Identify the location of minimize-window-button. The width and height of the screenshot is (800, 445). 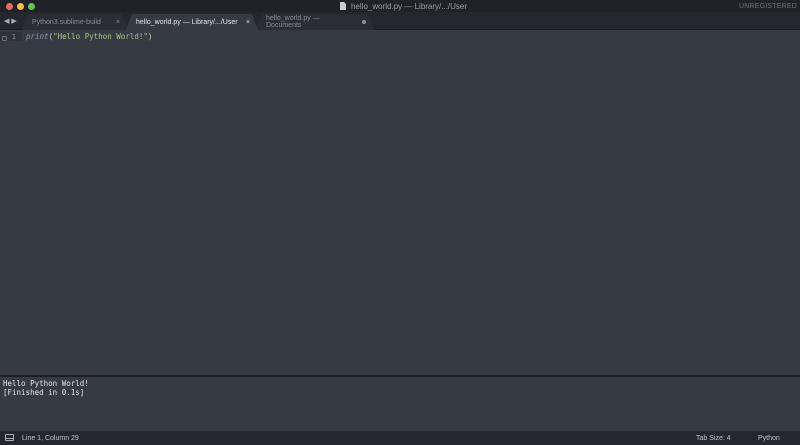
(20, 6).